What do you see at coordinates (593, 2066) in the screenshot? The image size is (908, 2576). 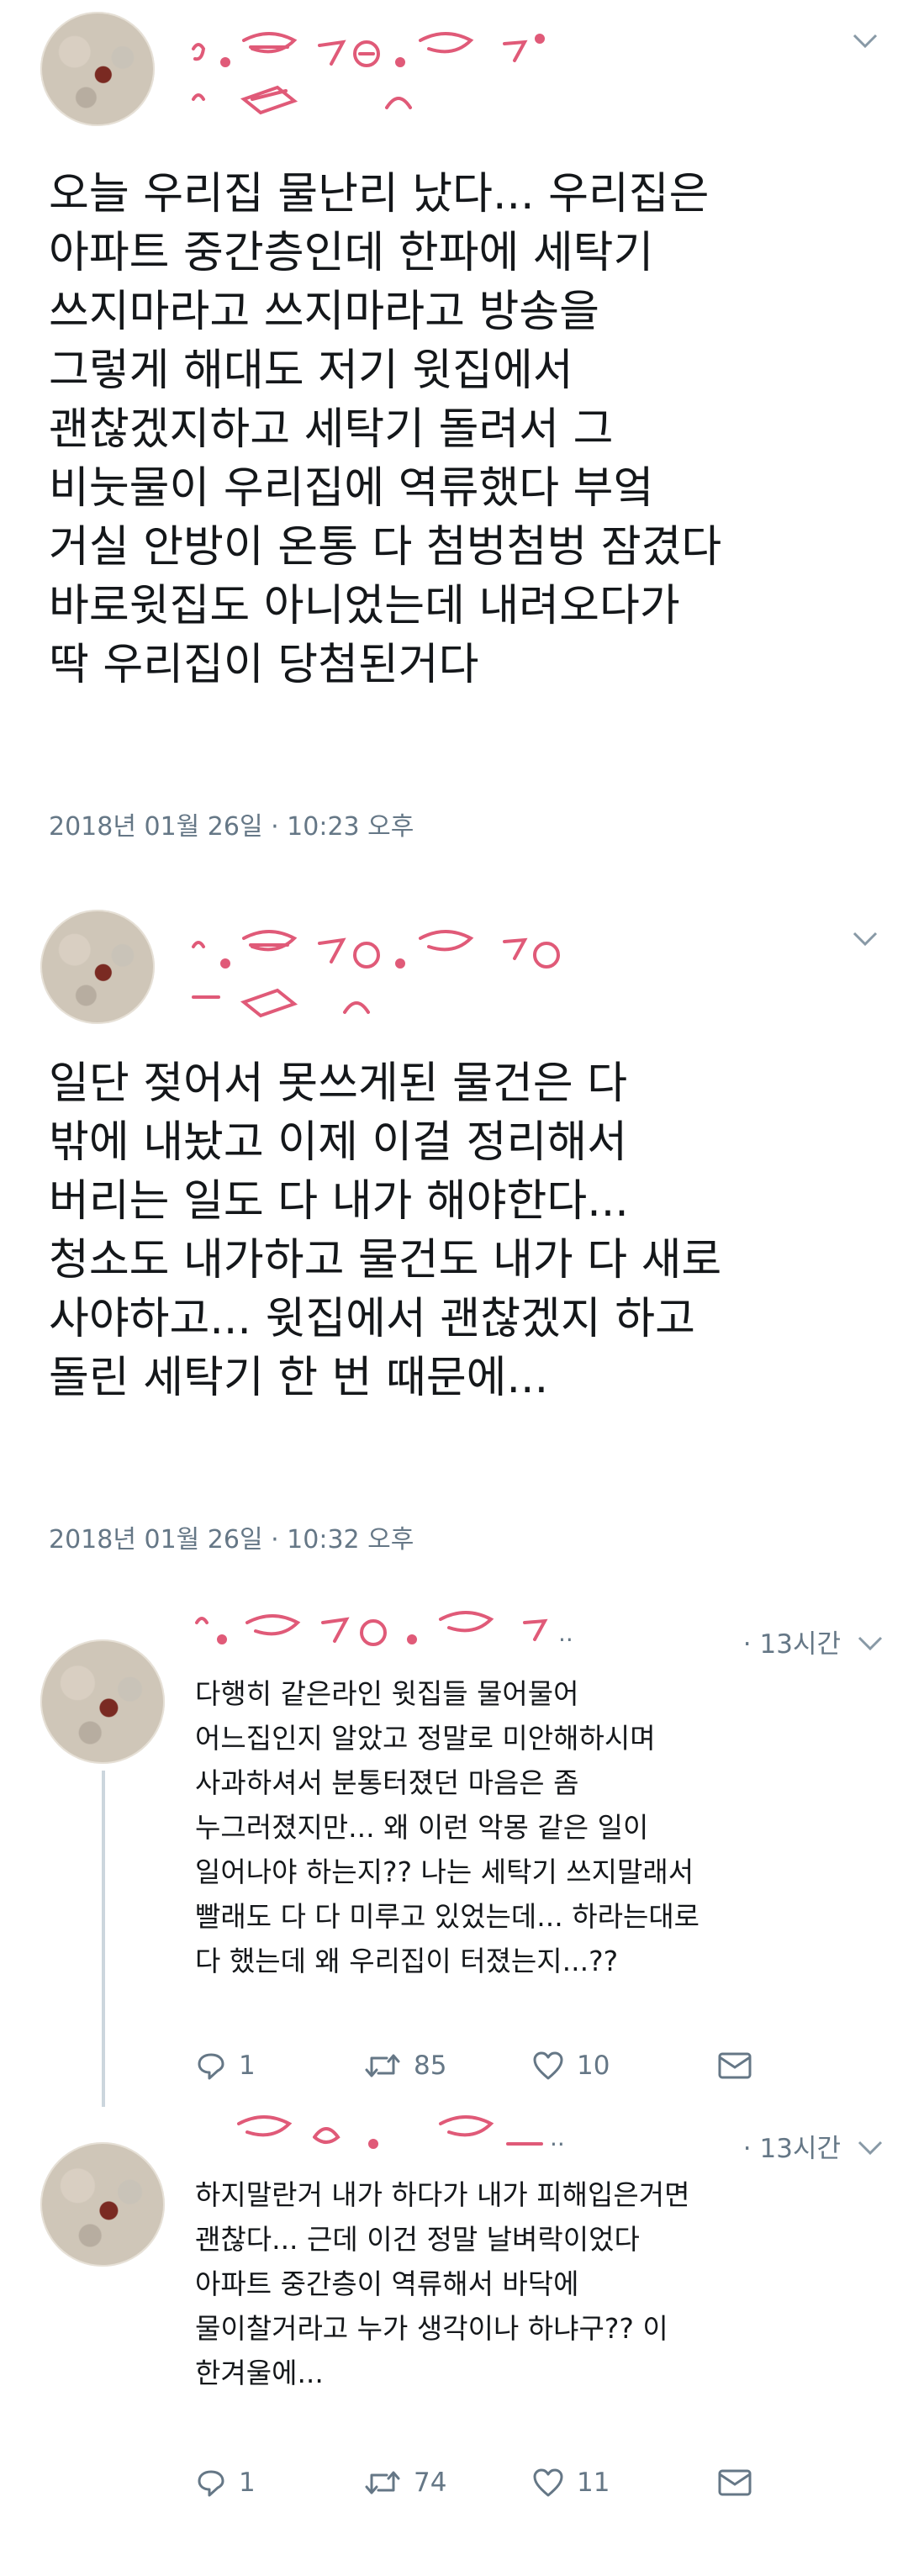 I see `like-count: 10` at bounding box center [593, 2066].